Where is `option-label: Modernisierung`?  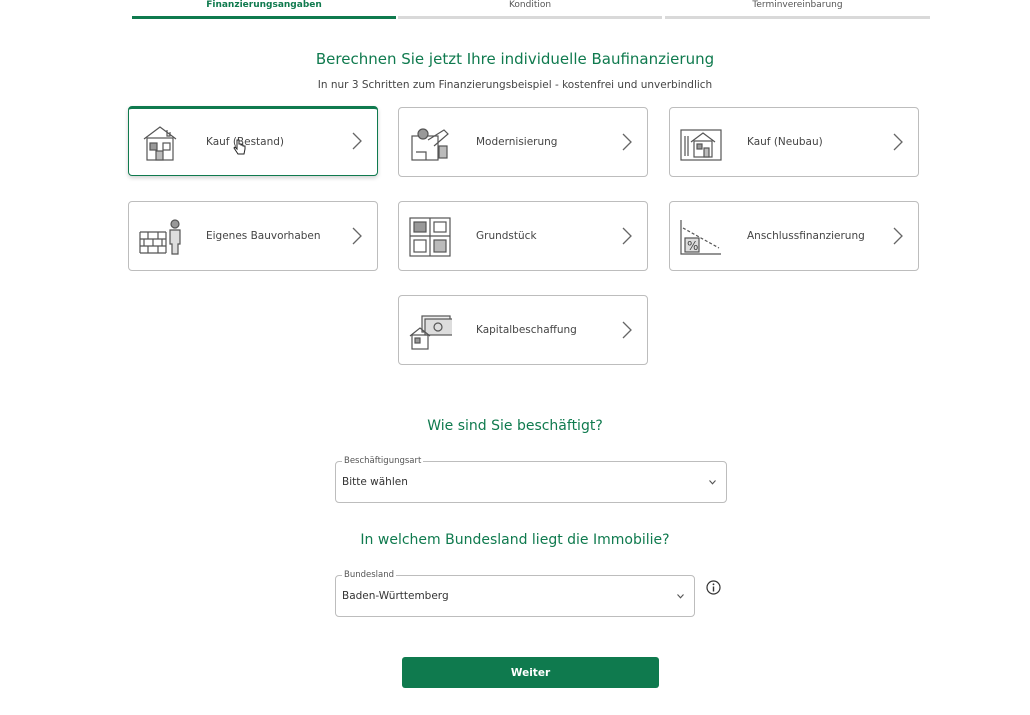 option-label: Modernisierung is located at coordinates (517, 142).